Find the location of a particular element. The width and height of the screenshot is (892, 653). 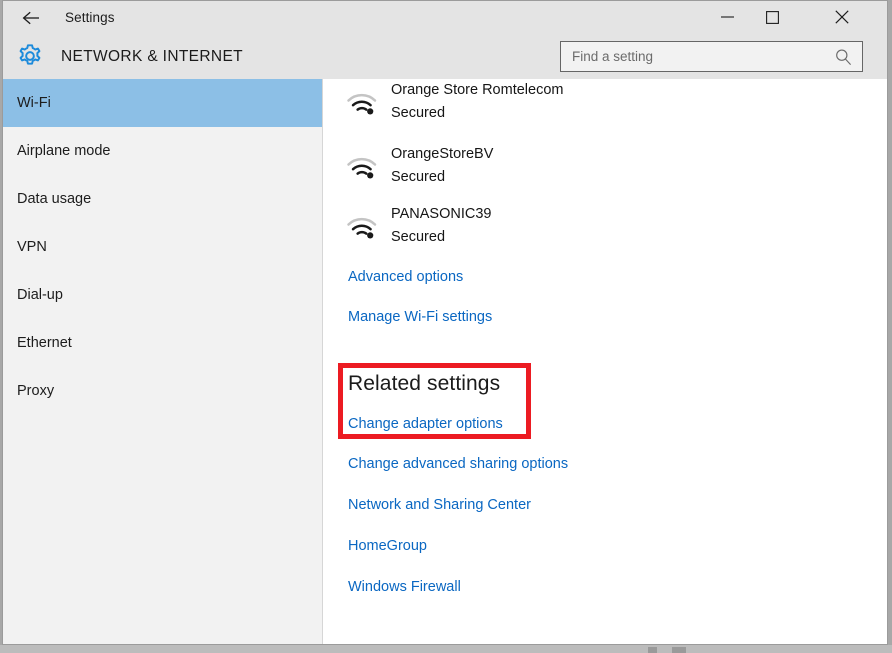

close-icon is located at coordinates (841, 17).